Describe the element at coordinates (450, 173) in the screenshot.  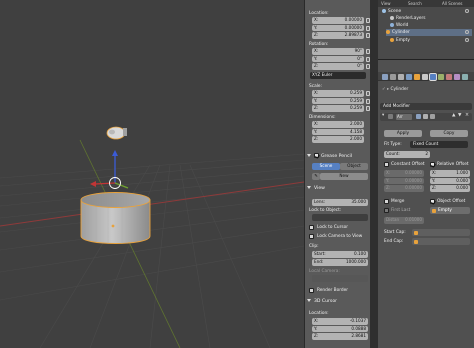
I see `relative-offset-x: X: 1.000` at that location.